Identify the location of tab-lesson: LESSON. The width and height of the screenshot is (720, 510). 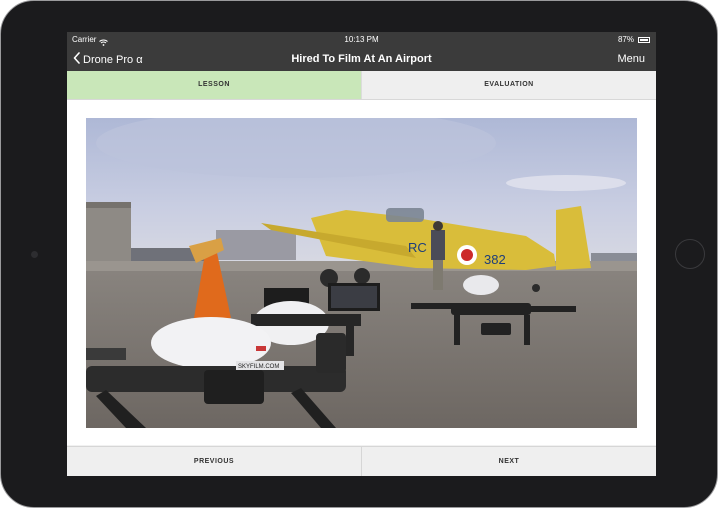
(214, 85).